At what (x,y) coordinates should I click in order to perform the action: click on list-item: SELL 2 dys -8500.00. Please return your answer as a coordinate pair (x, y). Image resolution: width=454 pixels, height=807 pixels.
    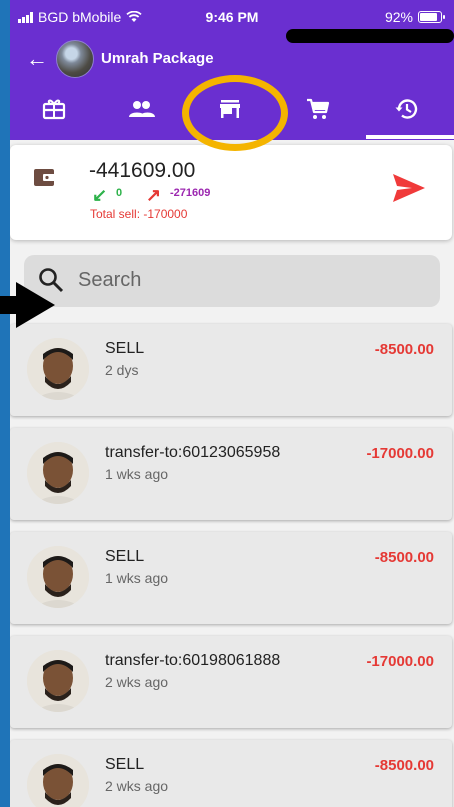
    Looking at the image, I should click on (231, 370).